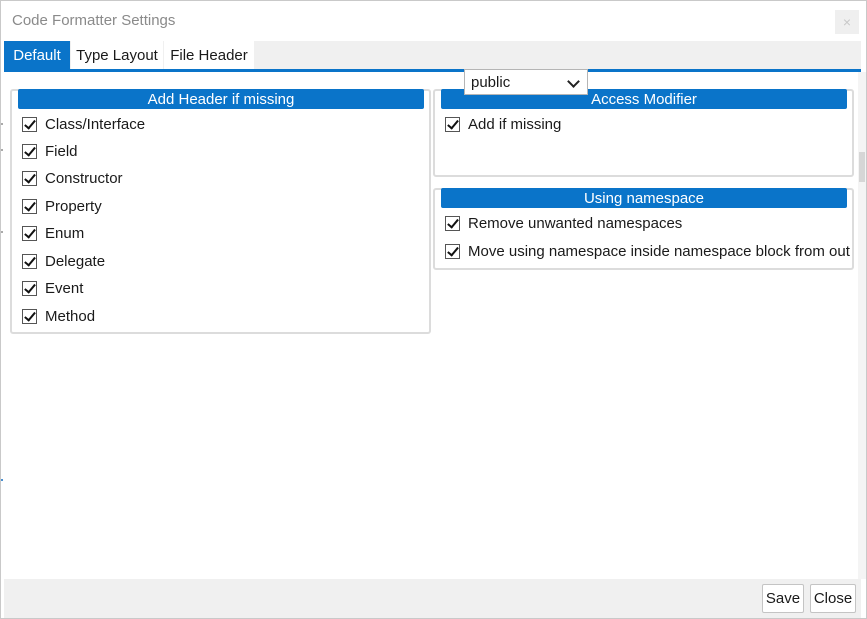 This screenshot has height=619, width=867. What do you see at coordinates (833, 598) in the screenshot?
I see `close-button: Close` at bounding box center [833, 598].